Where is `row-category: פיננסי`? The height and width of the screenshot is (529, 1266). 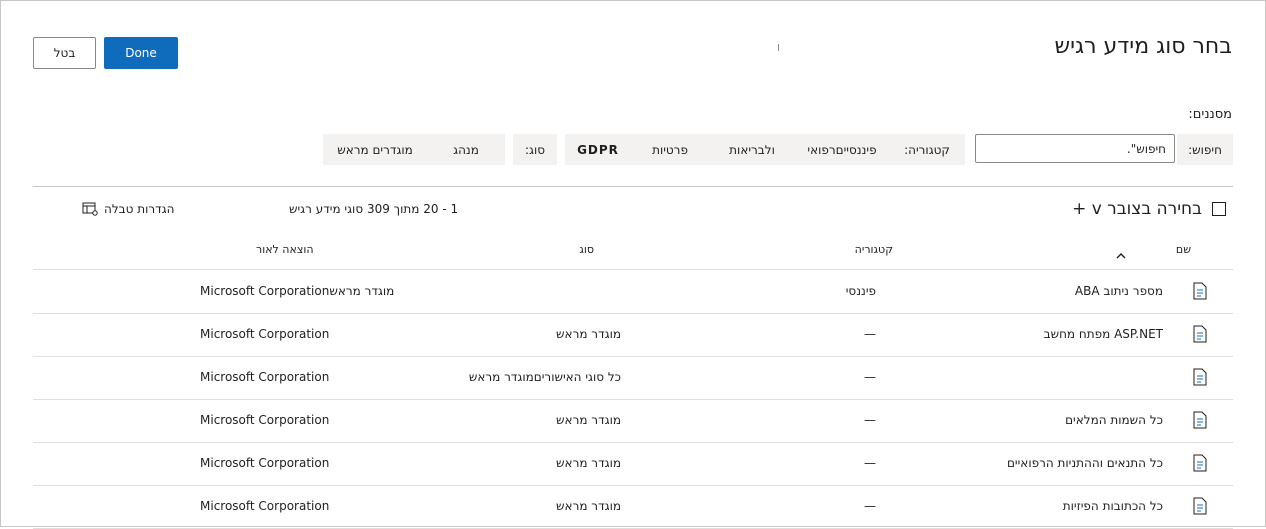
row-category: פיננסי is located at coordinates (860, 291).